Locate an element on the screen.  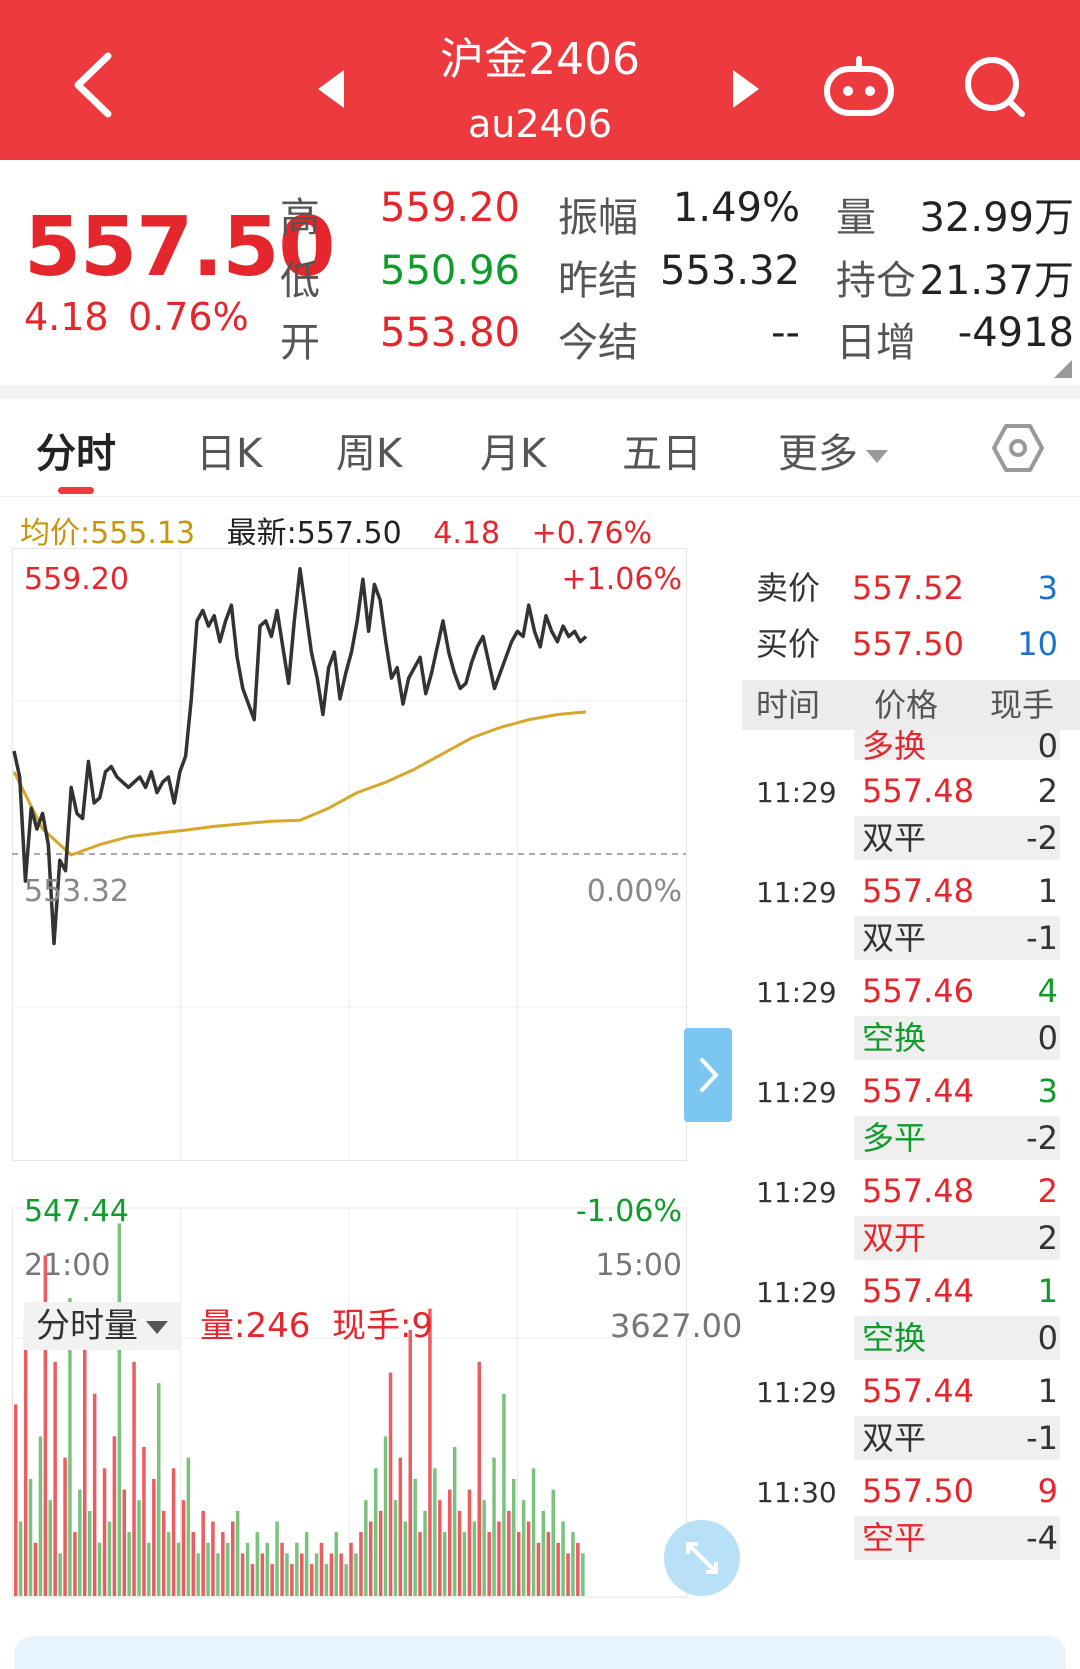
volume-selector: 分时量 is located at coordinates (102, 1326).